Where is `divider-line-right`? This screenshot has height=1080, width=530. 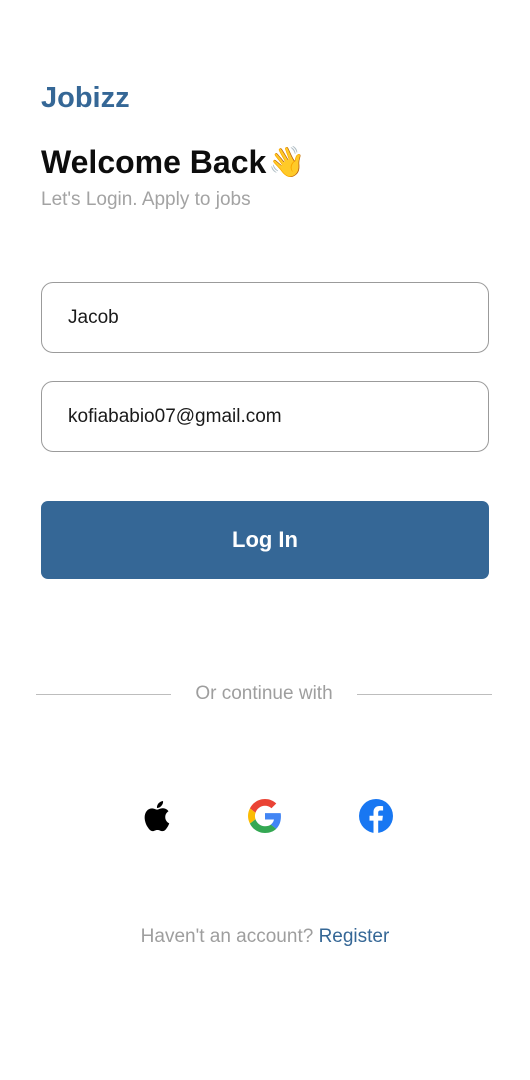 divider-line-right is located at coordinates (424, 694).